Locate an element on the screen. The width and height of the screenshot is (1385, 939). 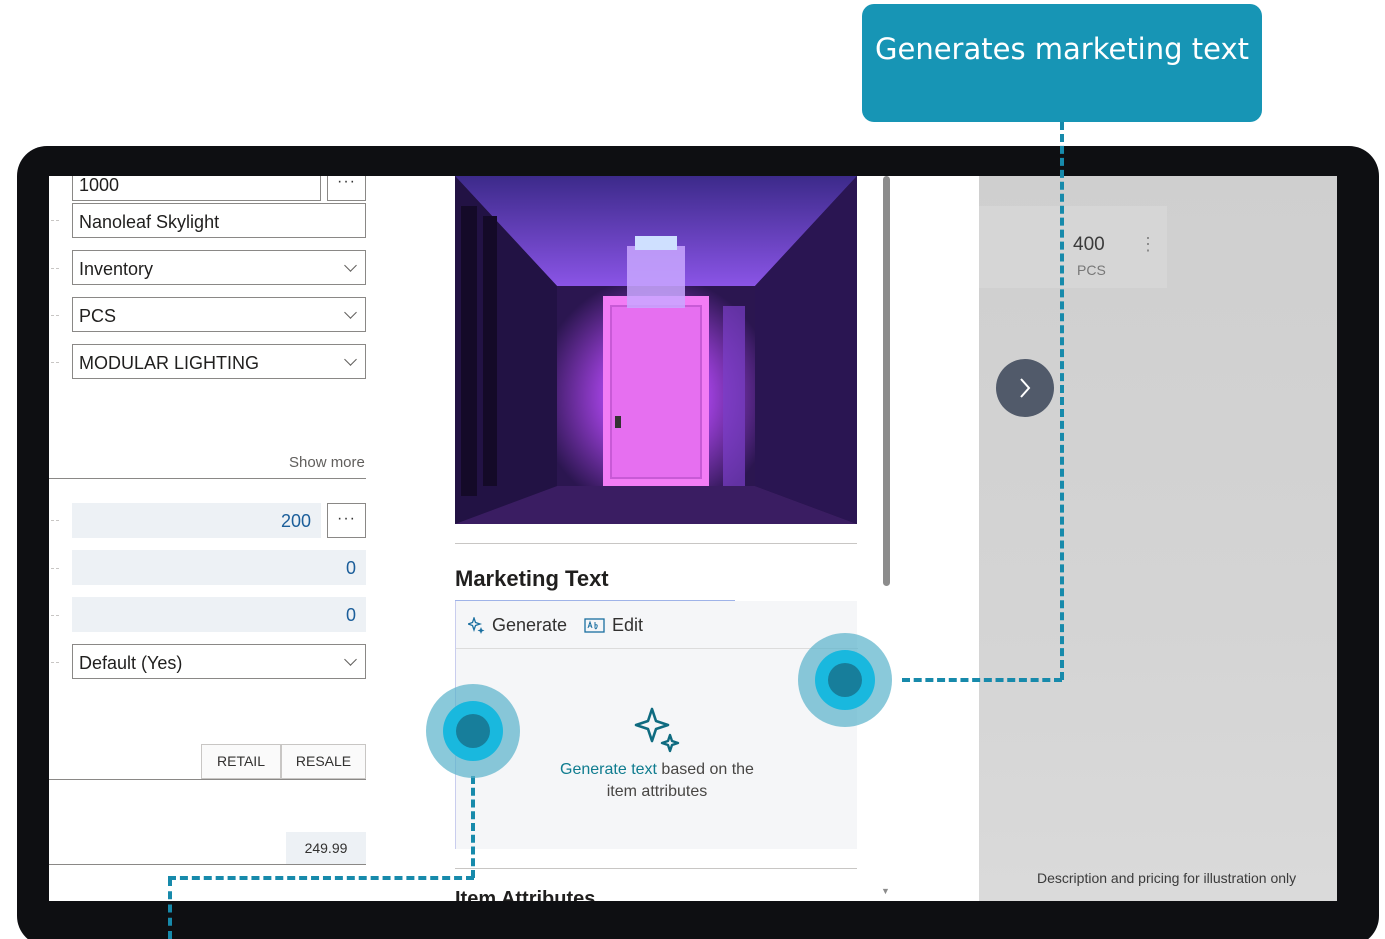
quantity-field-2: 0 is located at coordinates (219, 567).